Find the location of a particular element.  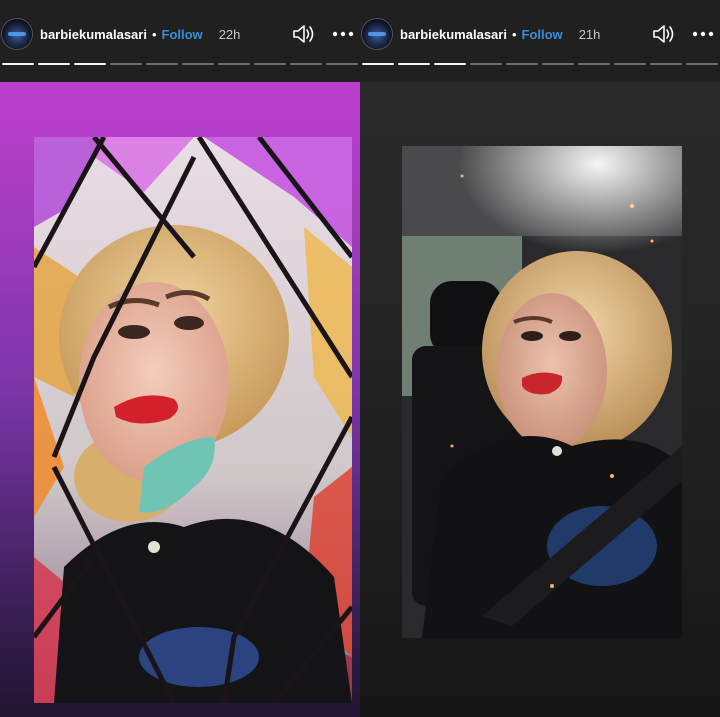

story-header: barbiekumalasari • Follow 21h is located at coordinates (540, 34).